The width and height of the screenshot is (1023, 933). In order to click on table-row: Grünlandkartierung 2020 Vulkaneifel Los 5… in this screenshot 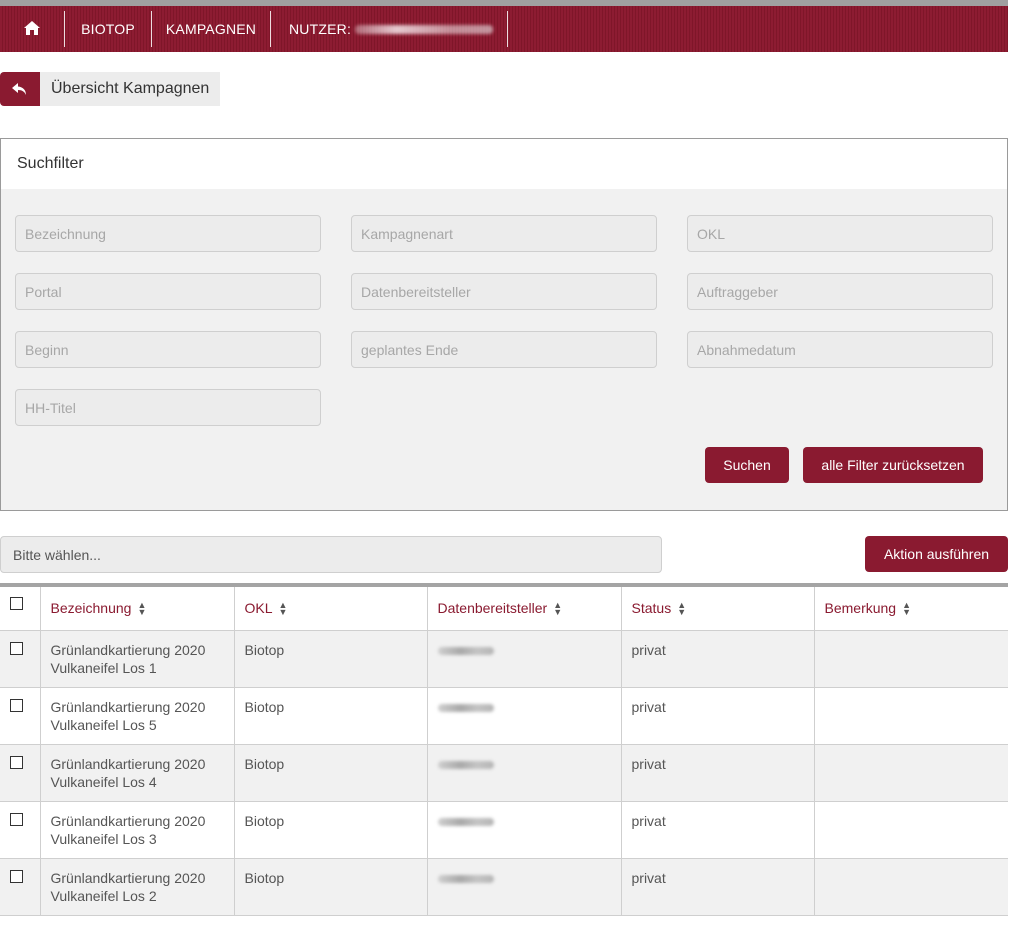, I will do `click(504, 715)`.